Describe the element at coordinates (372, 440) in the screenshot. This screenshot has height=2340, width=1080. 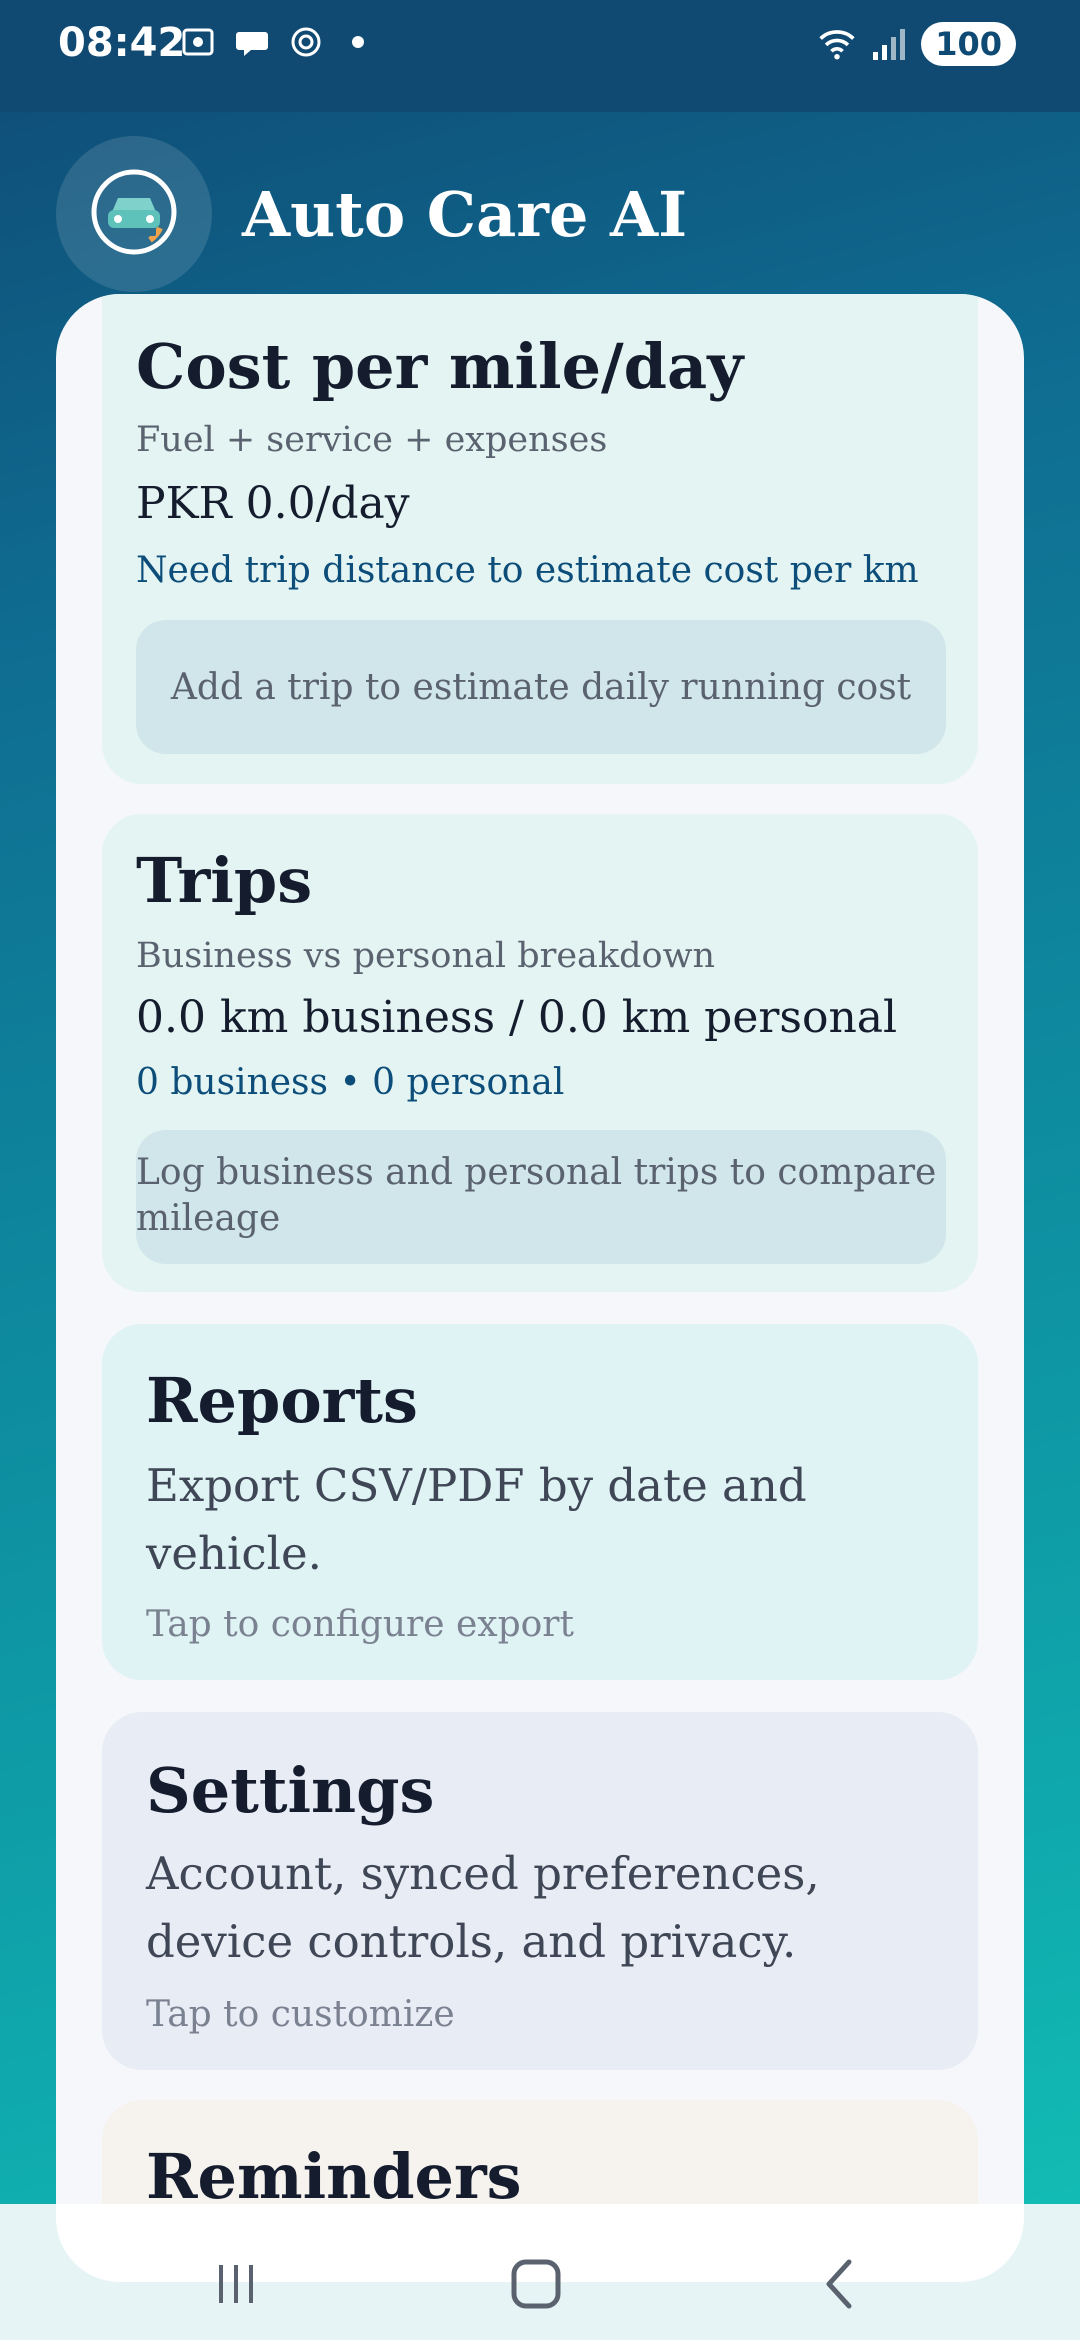
I see `card-subtitle: Fuel + service + expenses` at that location.